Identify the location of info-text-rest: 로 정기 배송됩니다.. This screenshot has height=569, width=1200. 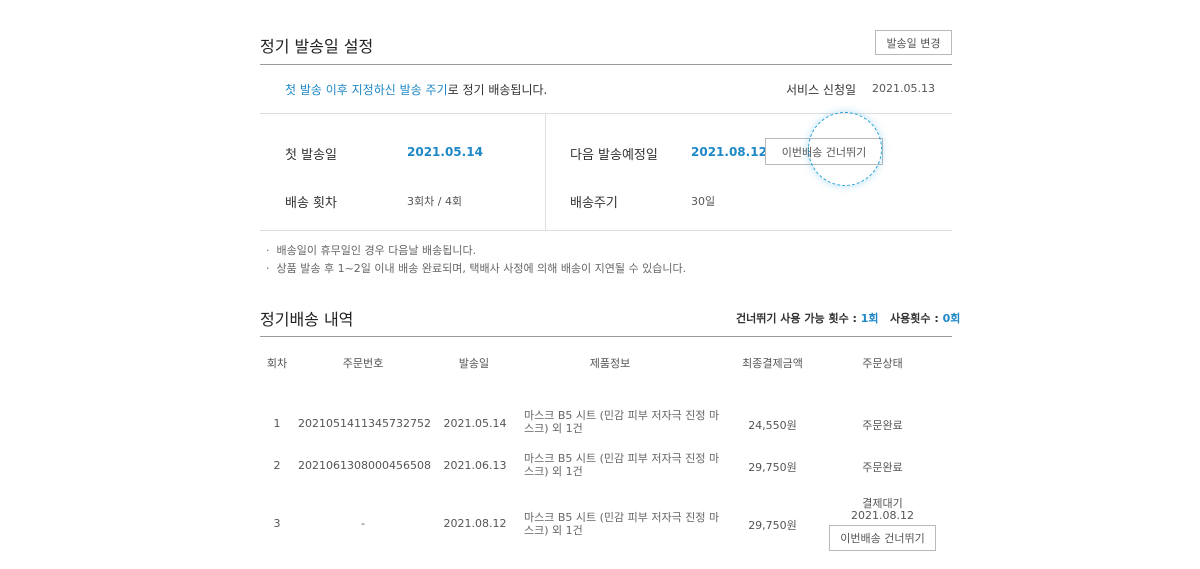
(497, 90).